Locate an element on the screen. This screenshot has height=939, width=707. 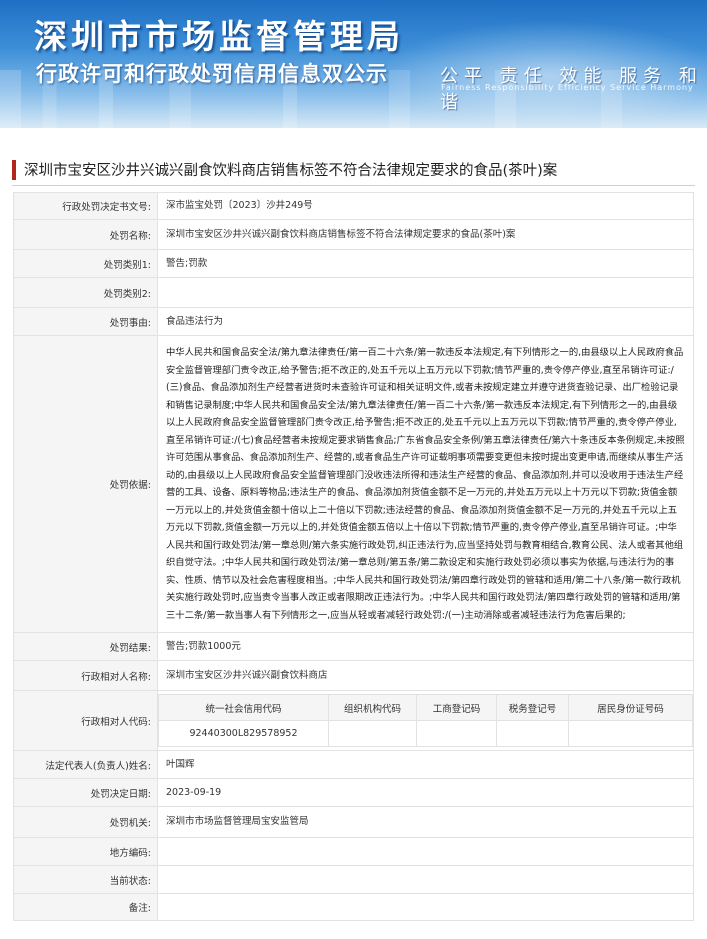
label-category2: 处罚类别2: is located at coordinates (85, 292).